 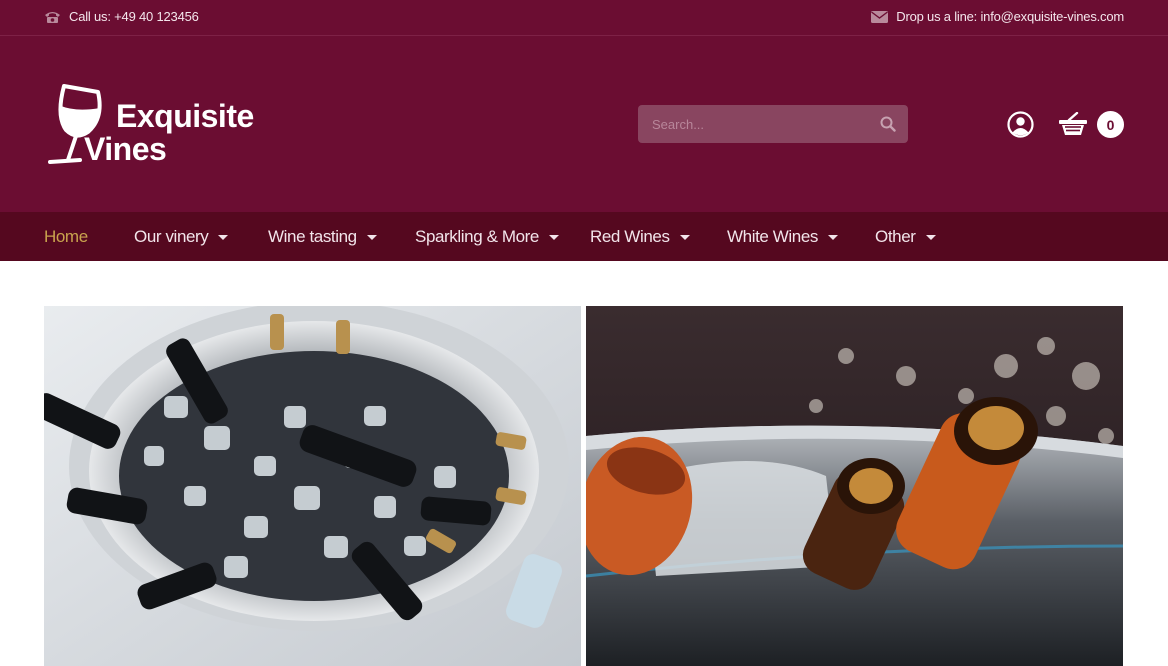 I want to click on phone-icon, so click(x=52, y=17).